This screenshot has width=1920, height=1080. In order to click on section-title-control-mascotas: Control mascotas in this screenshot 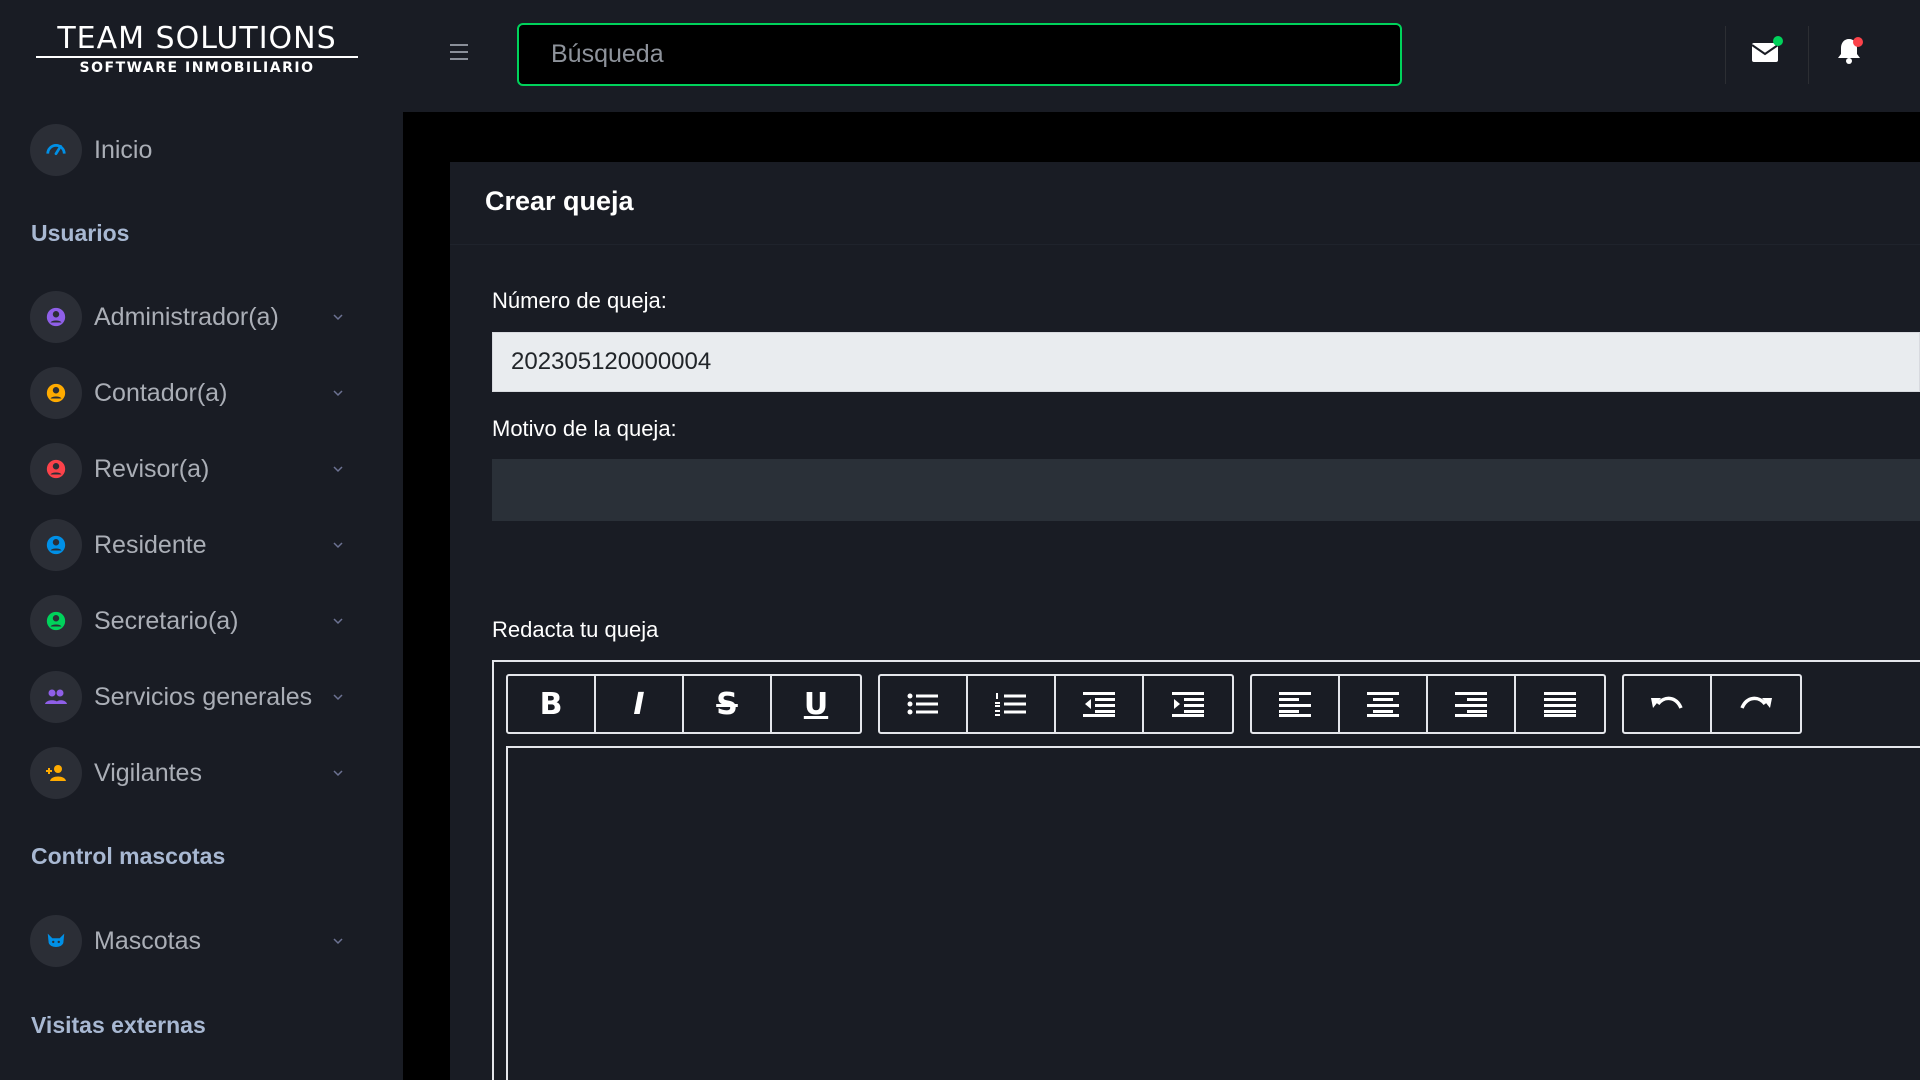, I will do `click(128, 856)`.